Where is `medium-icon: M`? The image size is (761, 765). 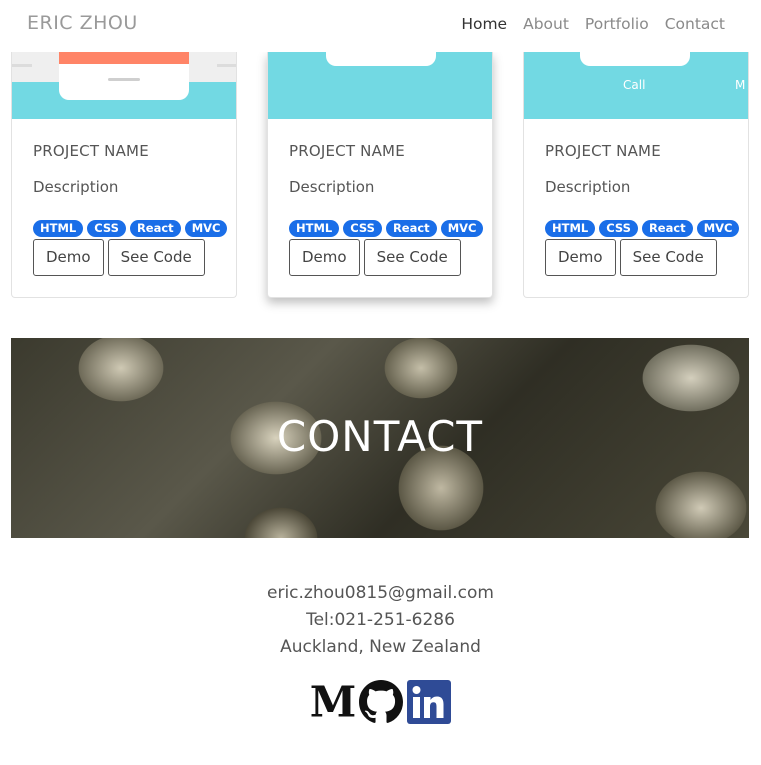 medium-icon: M is located at coordinates (333, 702).